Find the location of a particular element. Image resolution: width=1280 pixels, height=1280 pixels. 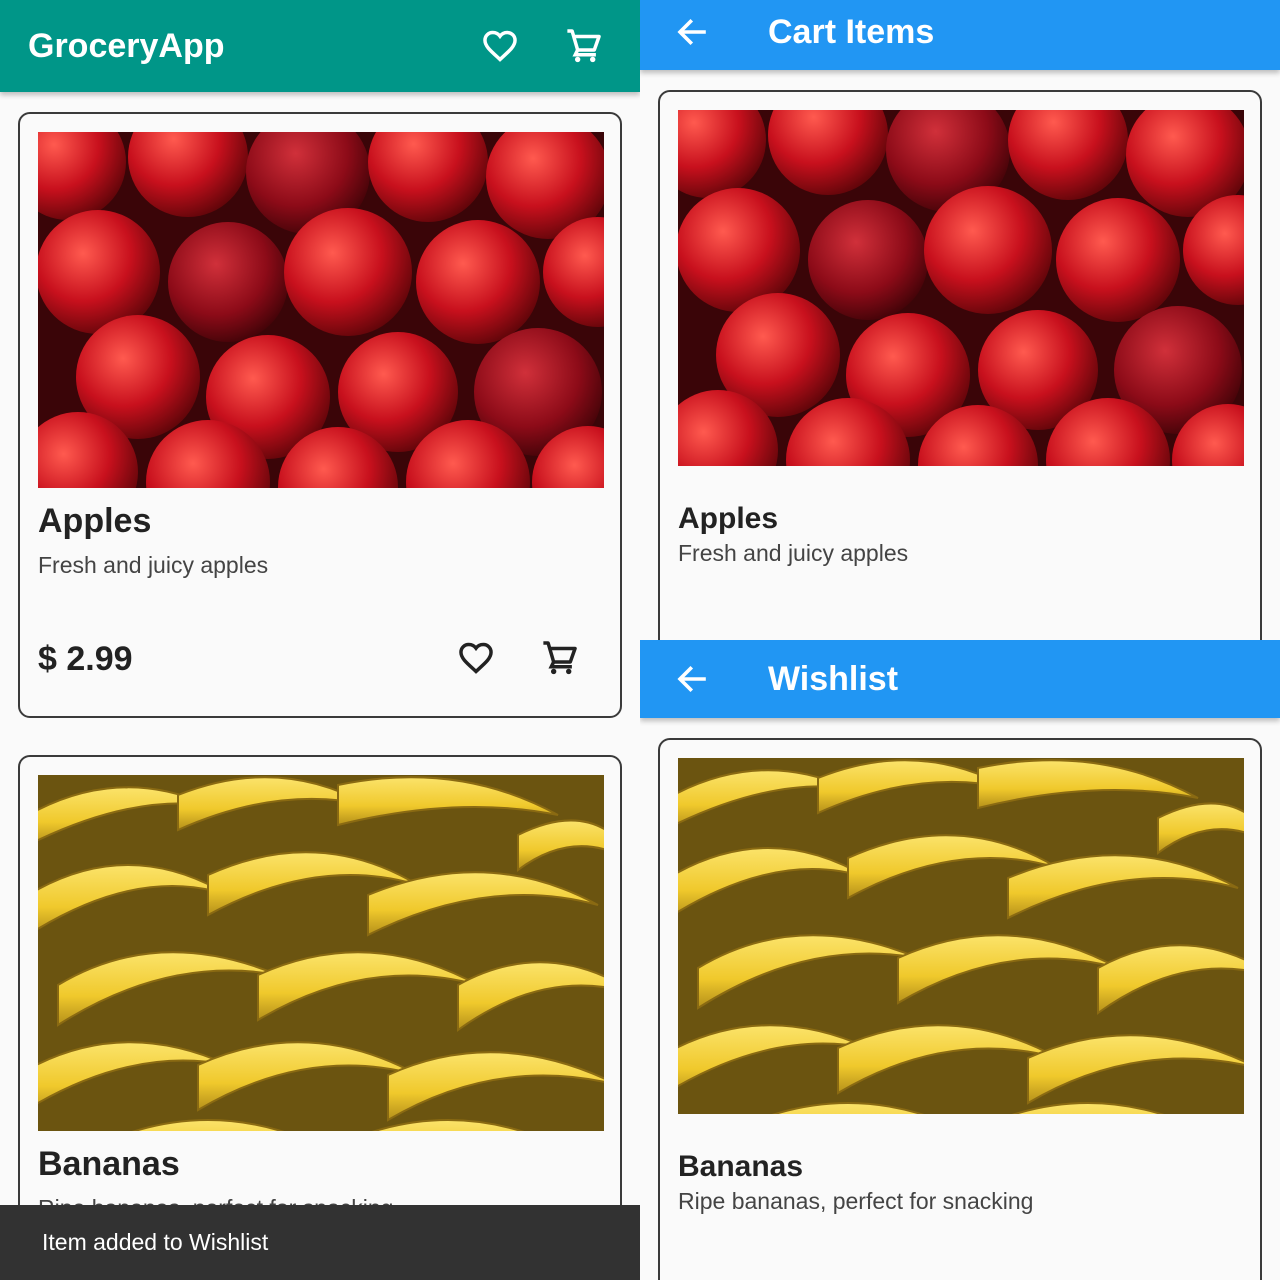

product-name: Bananas is located at coordinates (109, 1164).